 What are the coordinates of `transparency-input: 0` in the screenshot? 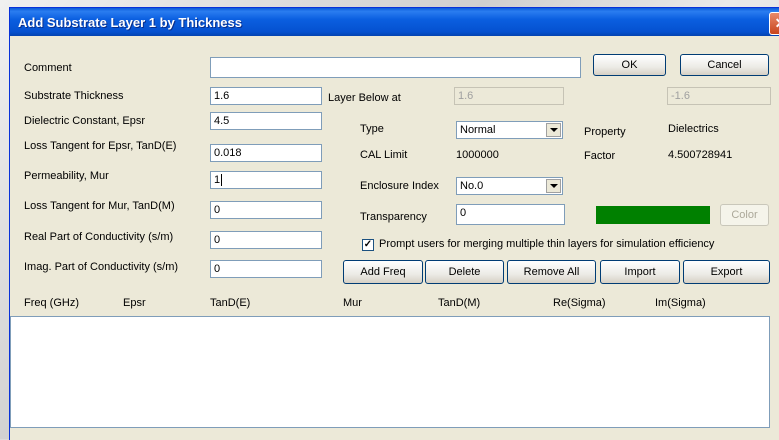 It's located at (510, 214).